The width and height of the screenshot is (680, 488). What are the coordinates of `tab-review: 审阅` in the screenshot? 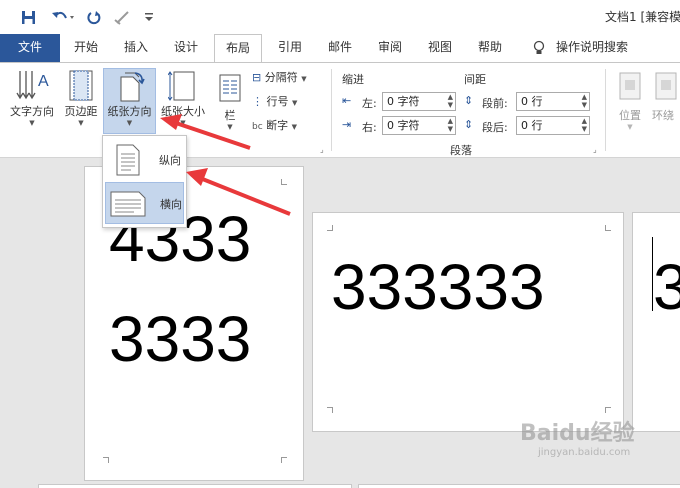 It's located at (390, 48).